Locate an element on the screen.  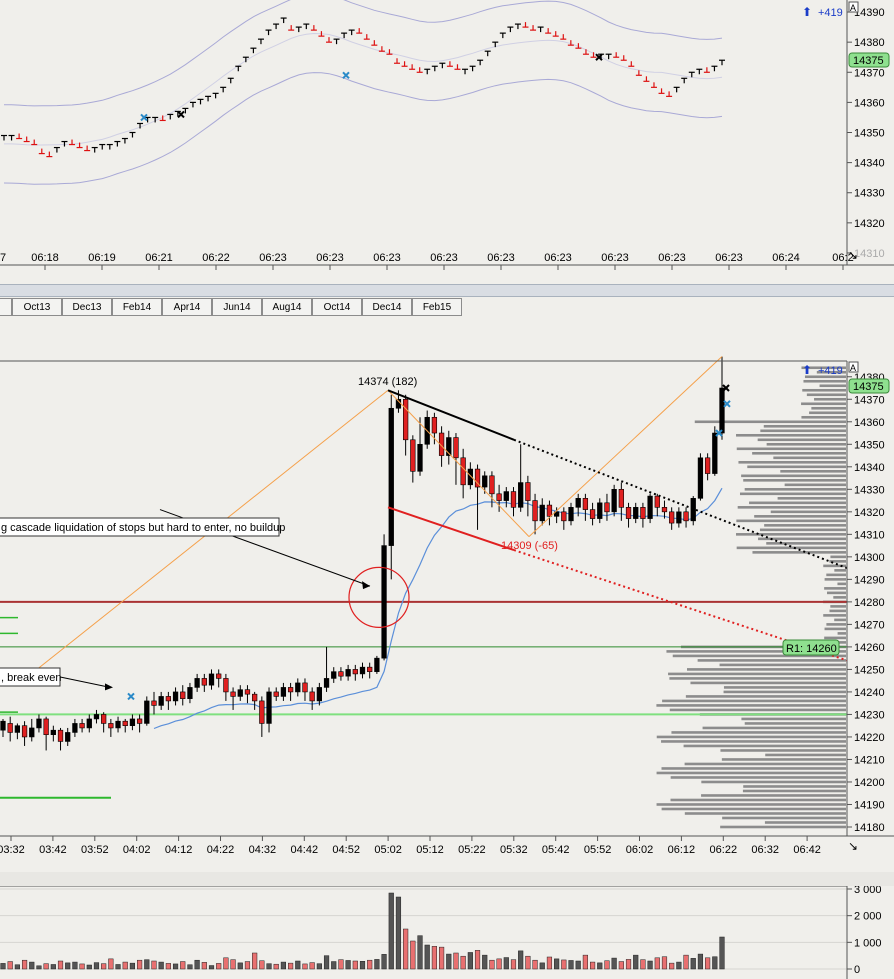
y-tick-label: 14300 is located at coordinates (869, 558).